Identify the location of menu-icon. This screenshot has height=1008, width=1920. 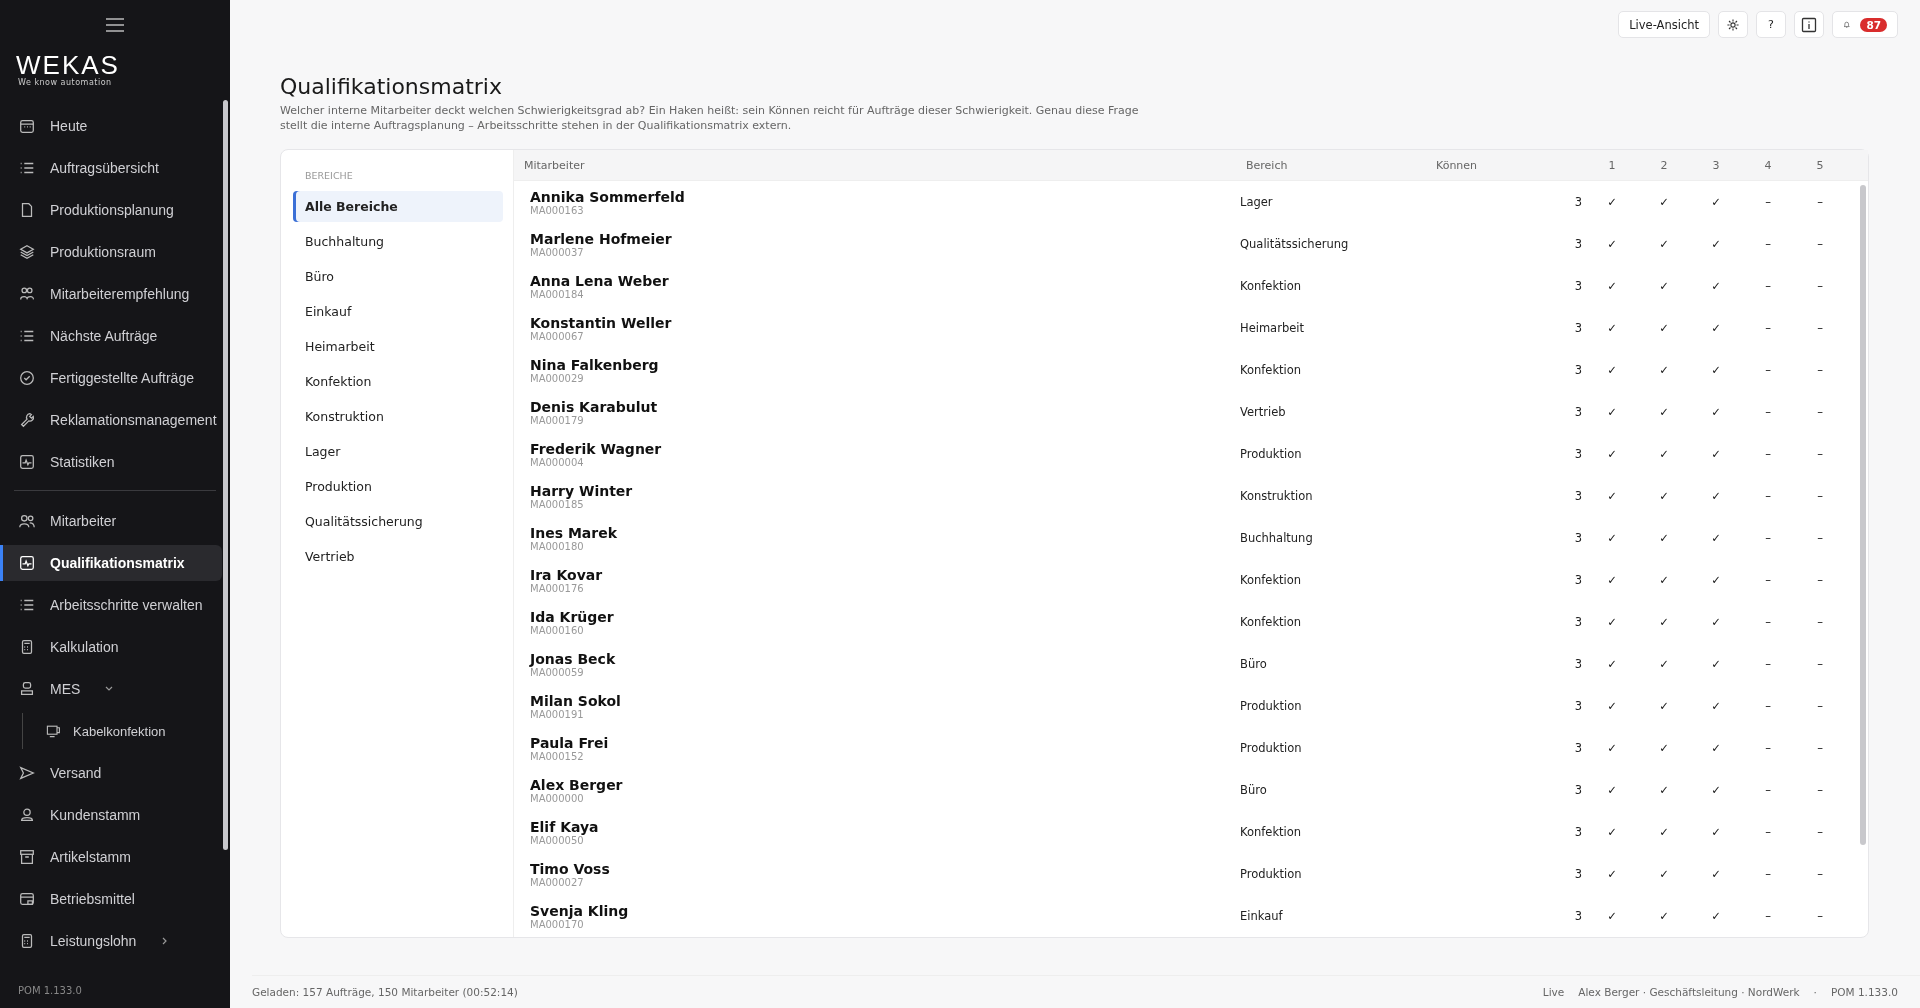
(115, 25).